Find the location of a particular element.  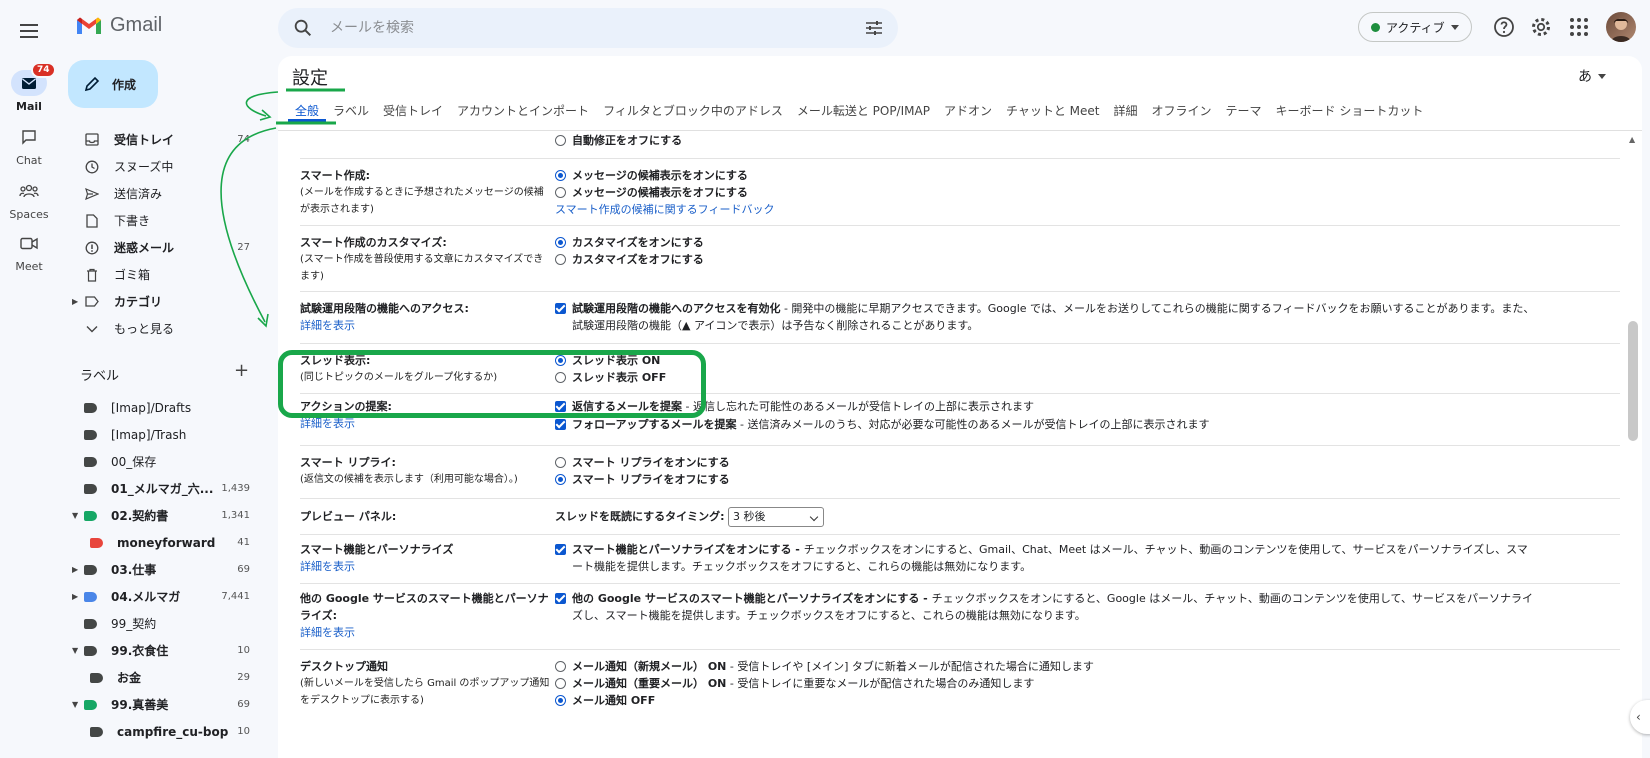

tab-advanced: 詳細 is located at coordinates (1126, 111).